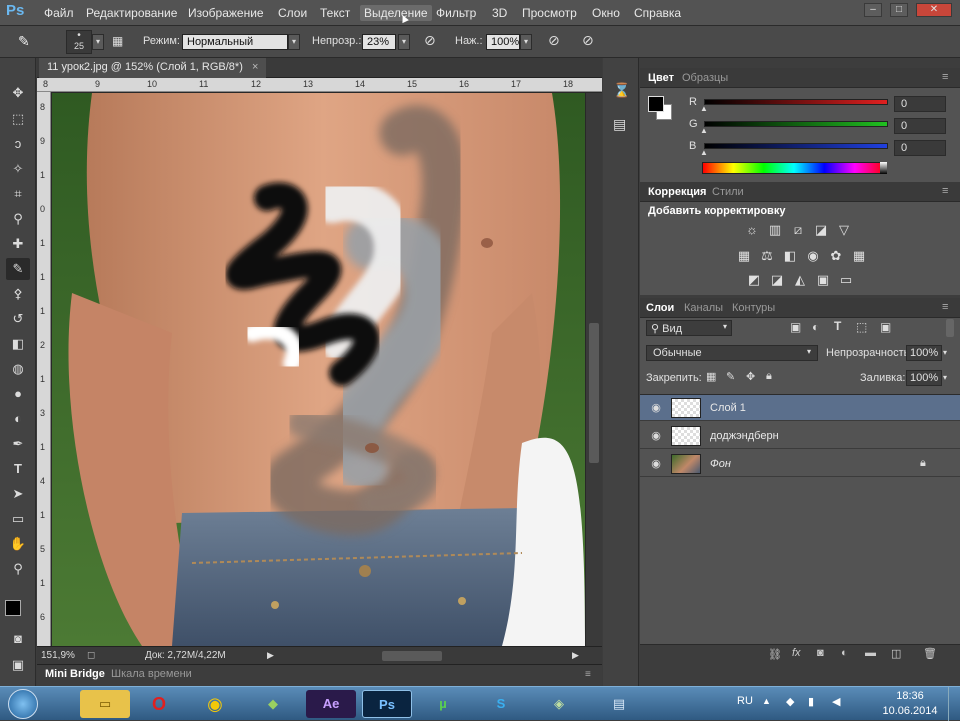 The height and width of the screenshot is (721, 960). I want to click on vertical-scrollbar, so click(594, 369).